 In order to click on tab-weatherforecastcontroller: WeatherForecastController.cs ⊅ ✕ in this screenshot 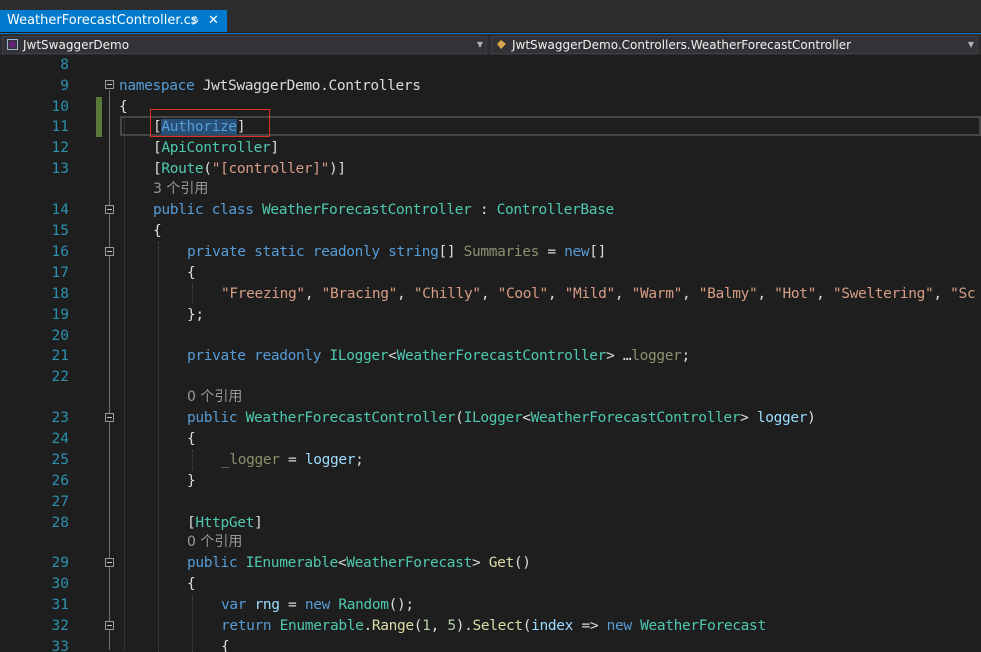, I will do `click(113, 21)`.